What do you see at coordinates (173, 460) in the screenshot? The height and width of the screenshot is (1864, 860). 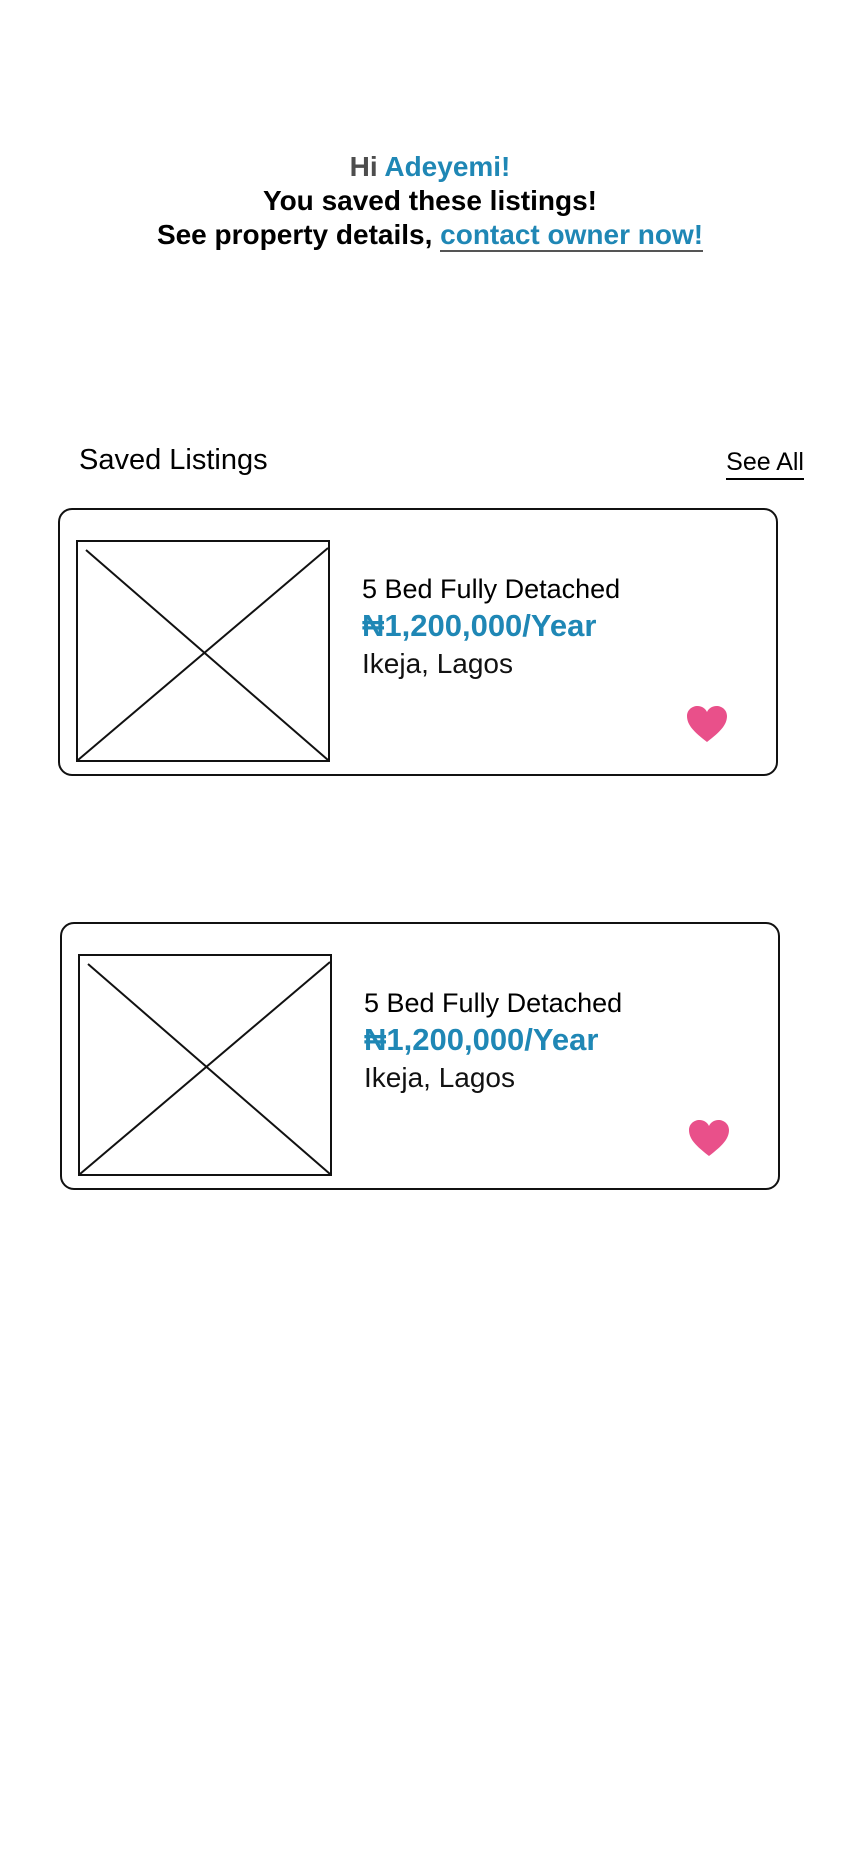 I see `section-title: Saved Listings` at bounding box center [173, 460].